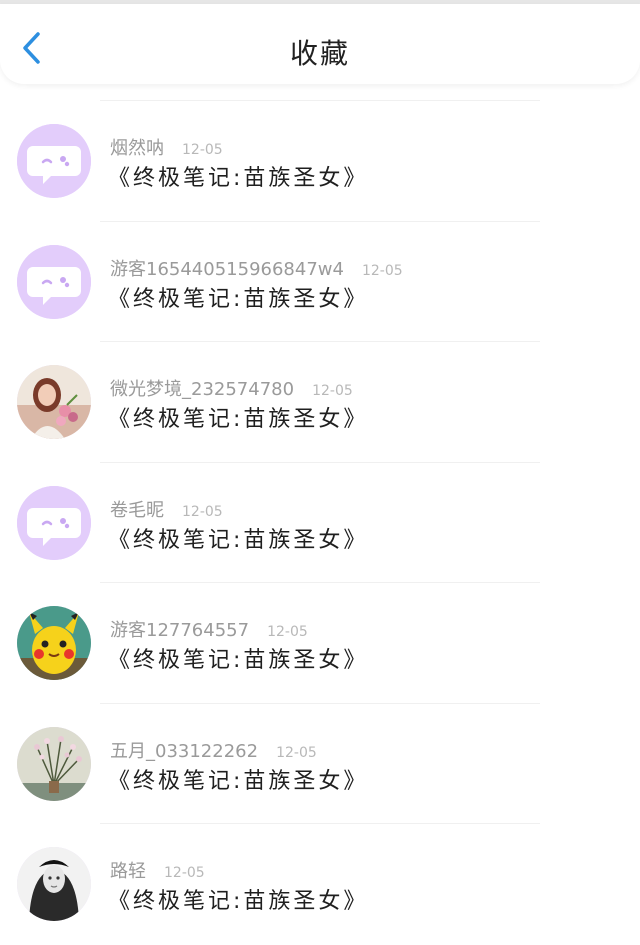 This screenshot has width=640, height=945. Describe the element at coordinates (319, 53) in the screenshot. I see `page-title: 收藏` at that location.